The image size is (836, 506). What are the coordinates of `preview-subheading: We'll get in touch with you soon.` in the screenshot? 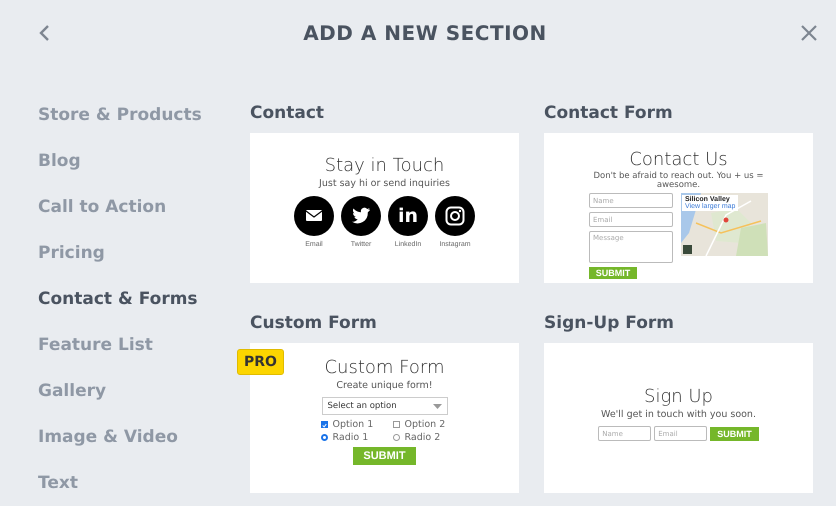 It's located at (678, 414).